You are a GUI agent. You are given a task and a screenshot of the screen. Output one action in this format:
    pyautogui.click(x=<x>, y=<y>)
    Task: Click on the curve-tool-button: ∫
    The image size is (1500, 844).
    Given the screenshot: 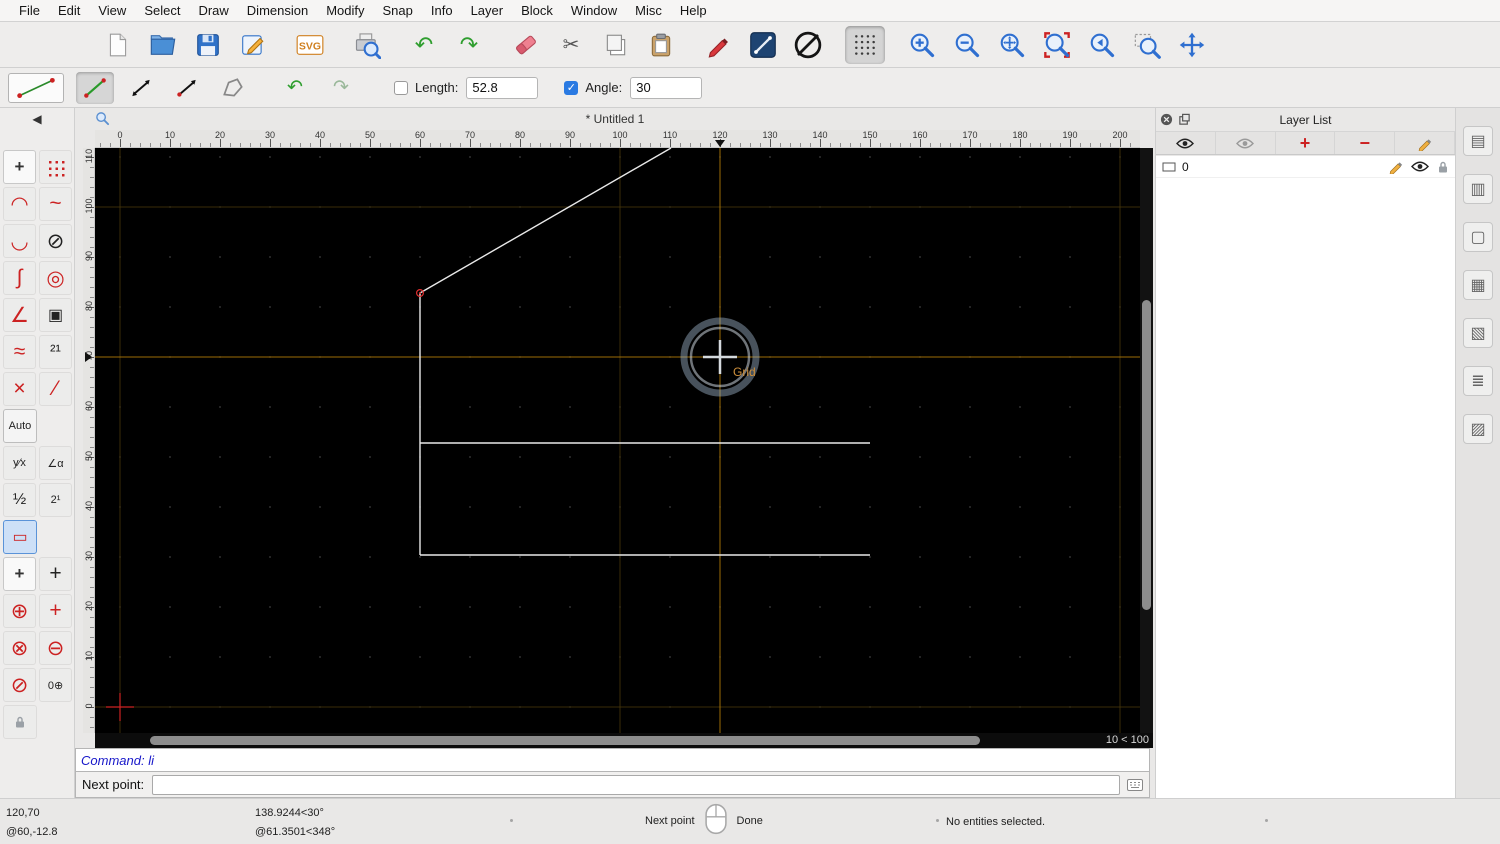 What is the action you would take?
    pyautogui.click(x=19, y=278)
    